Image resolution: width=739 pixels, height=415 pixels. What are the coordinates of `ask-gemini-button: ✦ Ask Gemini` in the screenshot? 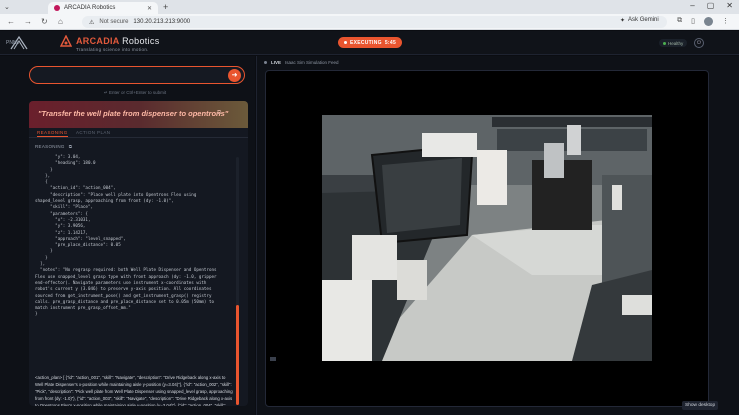 It's located at (639, 20).